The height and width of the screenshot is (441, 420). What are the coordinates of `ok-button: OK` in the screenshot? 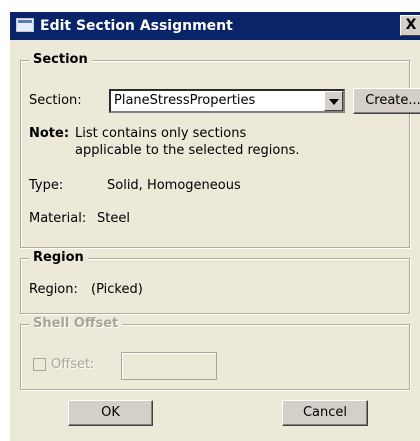 It's located at (110, 413).